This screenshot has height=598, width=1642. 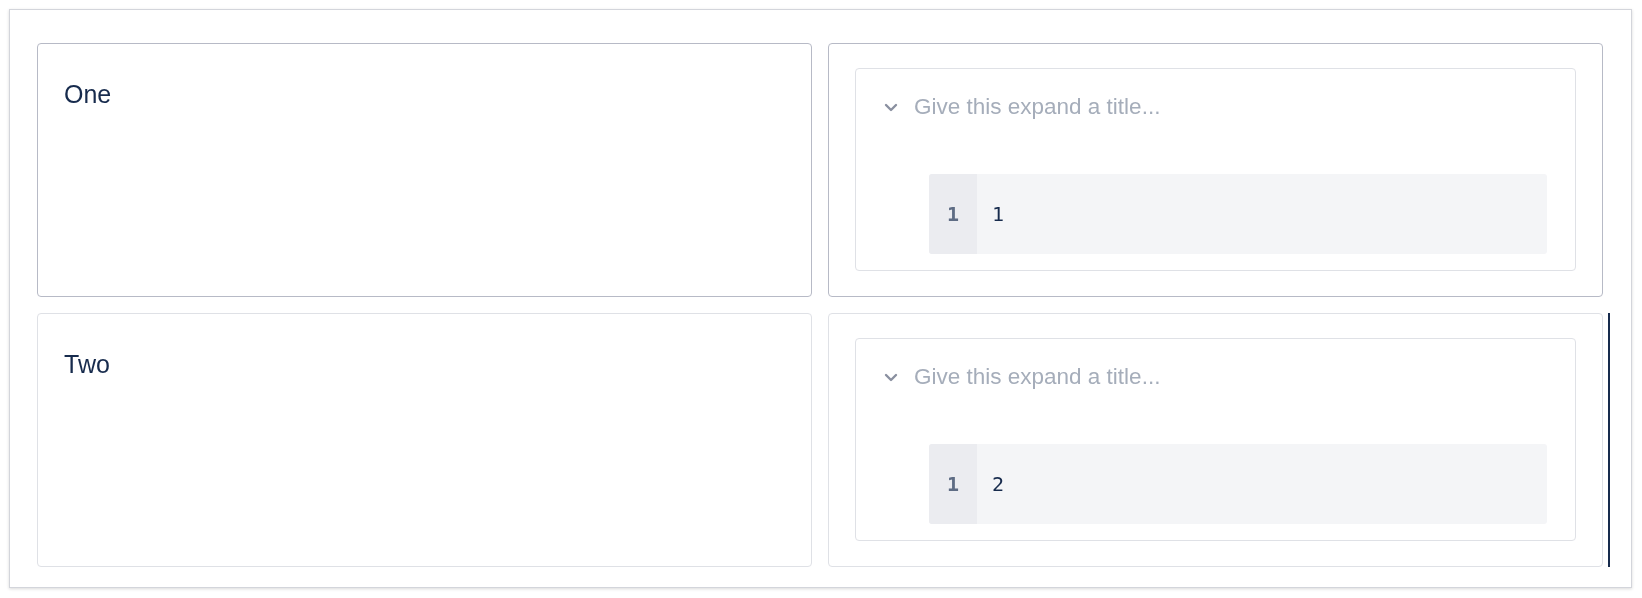 What do you see at coordinates (998, 214) in the screenshot?
I see `code-text: 1` at bounding box center [998, 214].